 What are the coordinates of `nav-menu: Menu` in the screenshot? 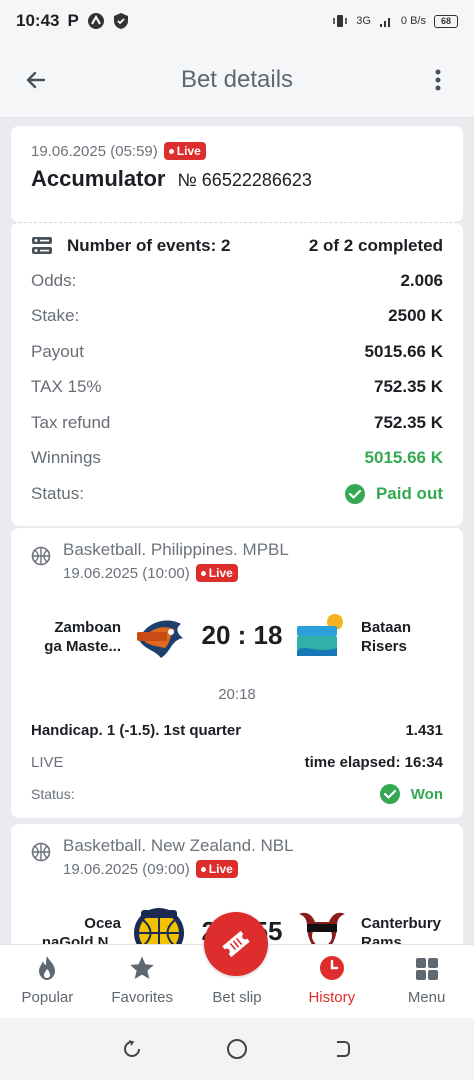 It's located at (426, 981).